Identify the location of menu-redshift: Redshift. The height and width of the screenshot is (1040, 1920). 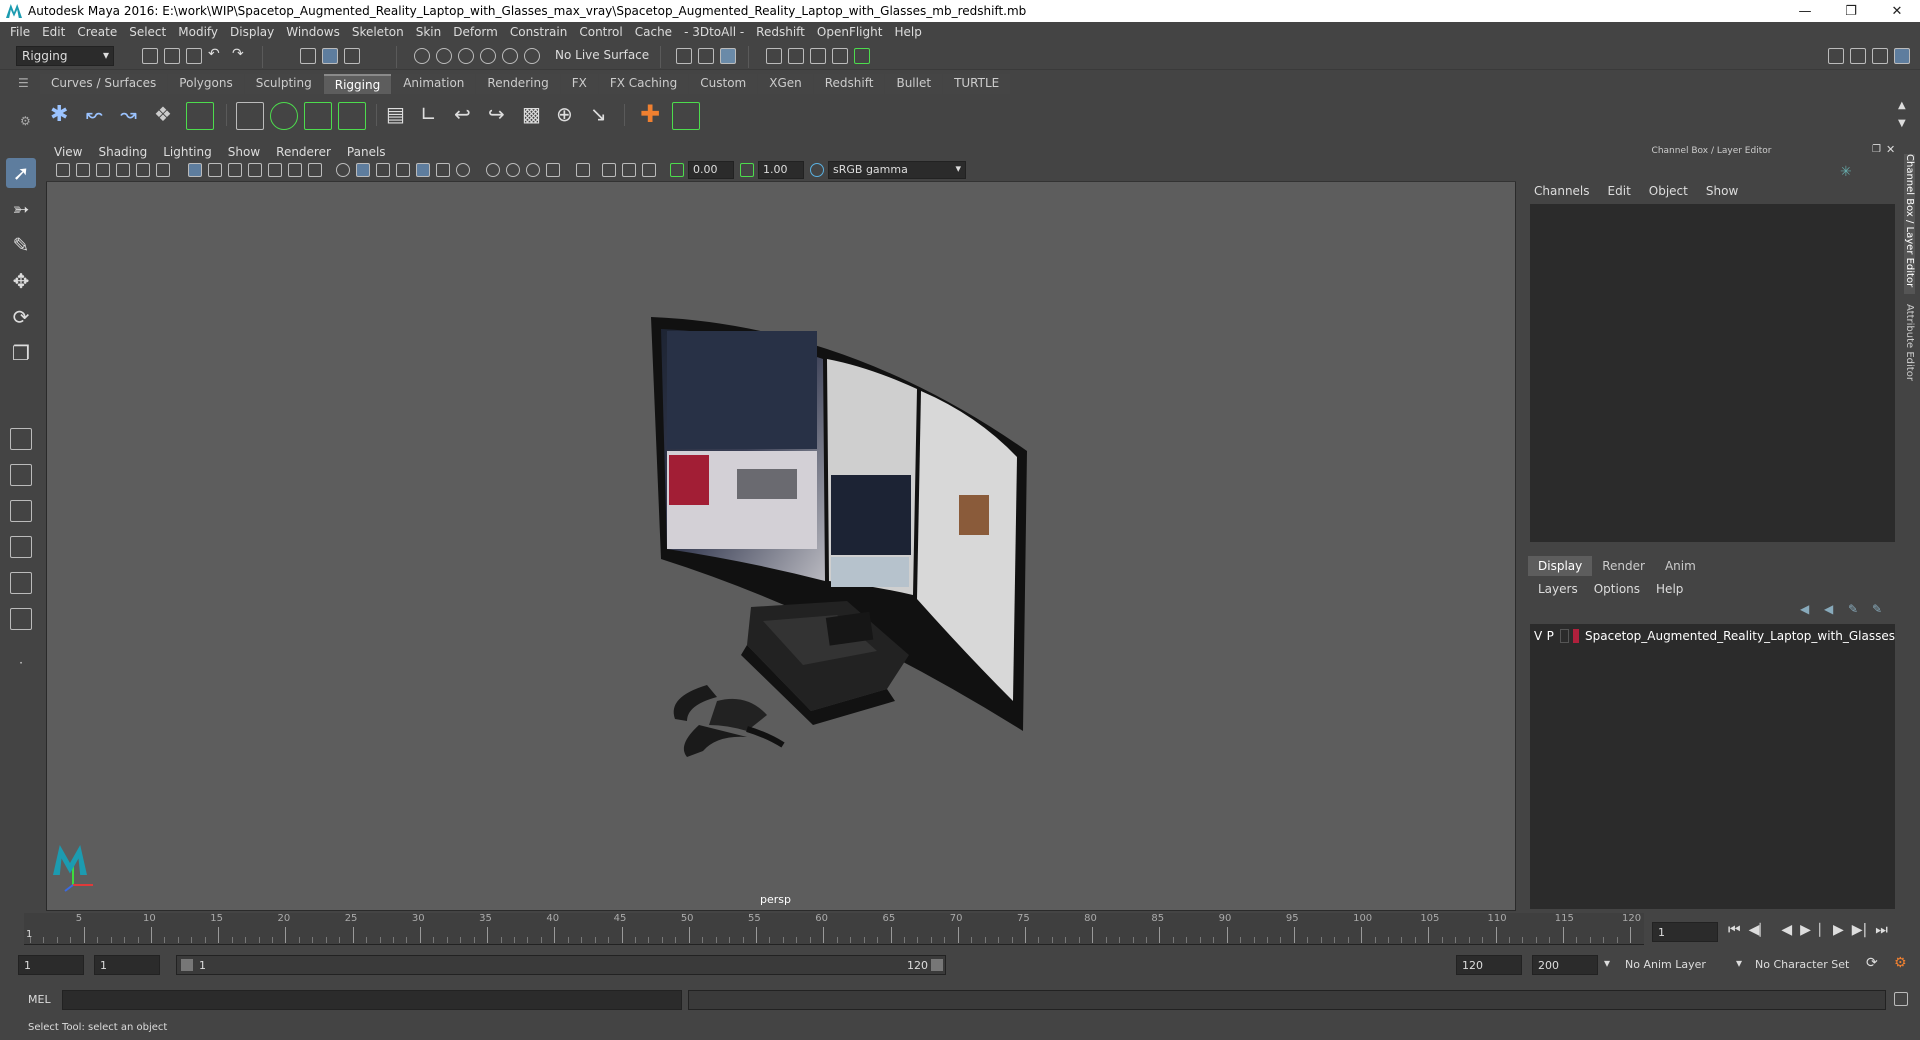
(780, 32).